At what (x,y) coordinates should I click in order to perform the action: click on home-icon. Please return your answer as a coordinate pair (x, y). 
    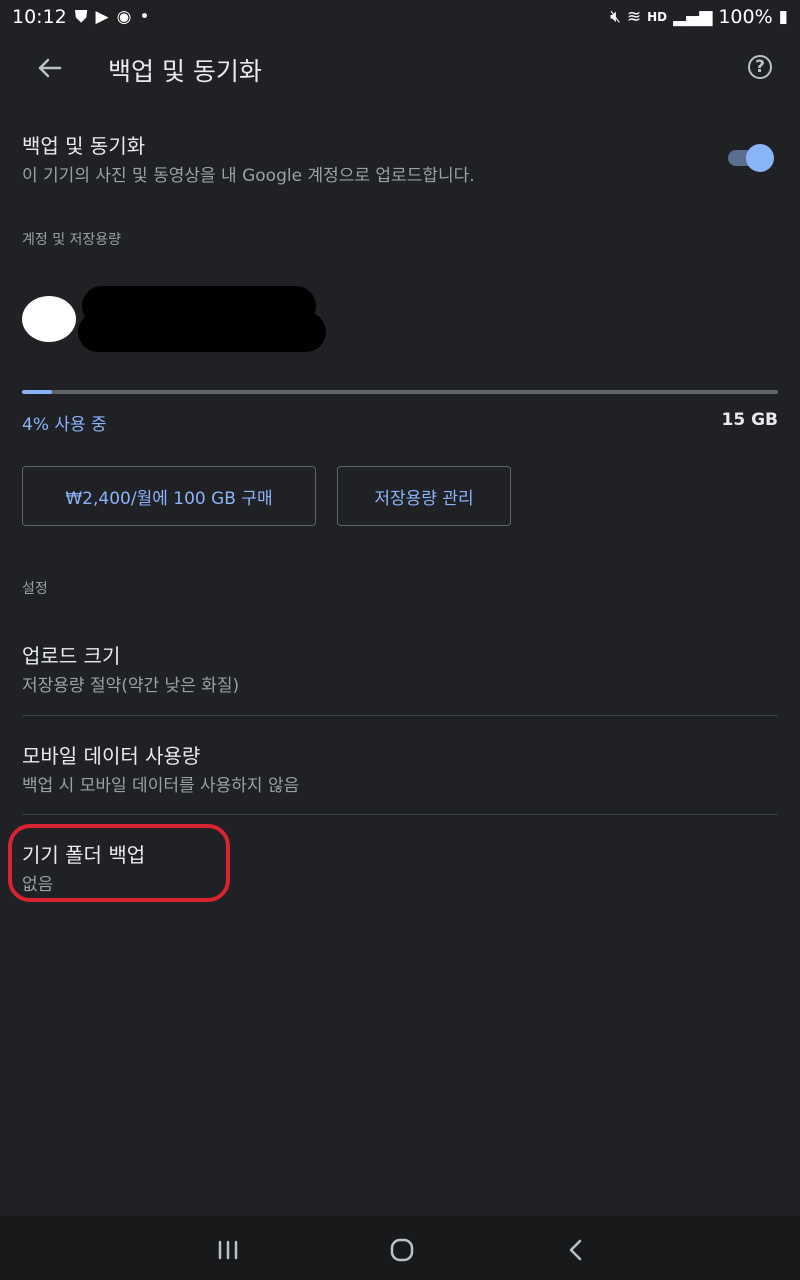
    Looking at the image, I should click on (402, 1250).